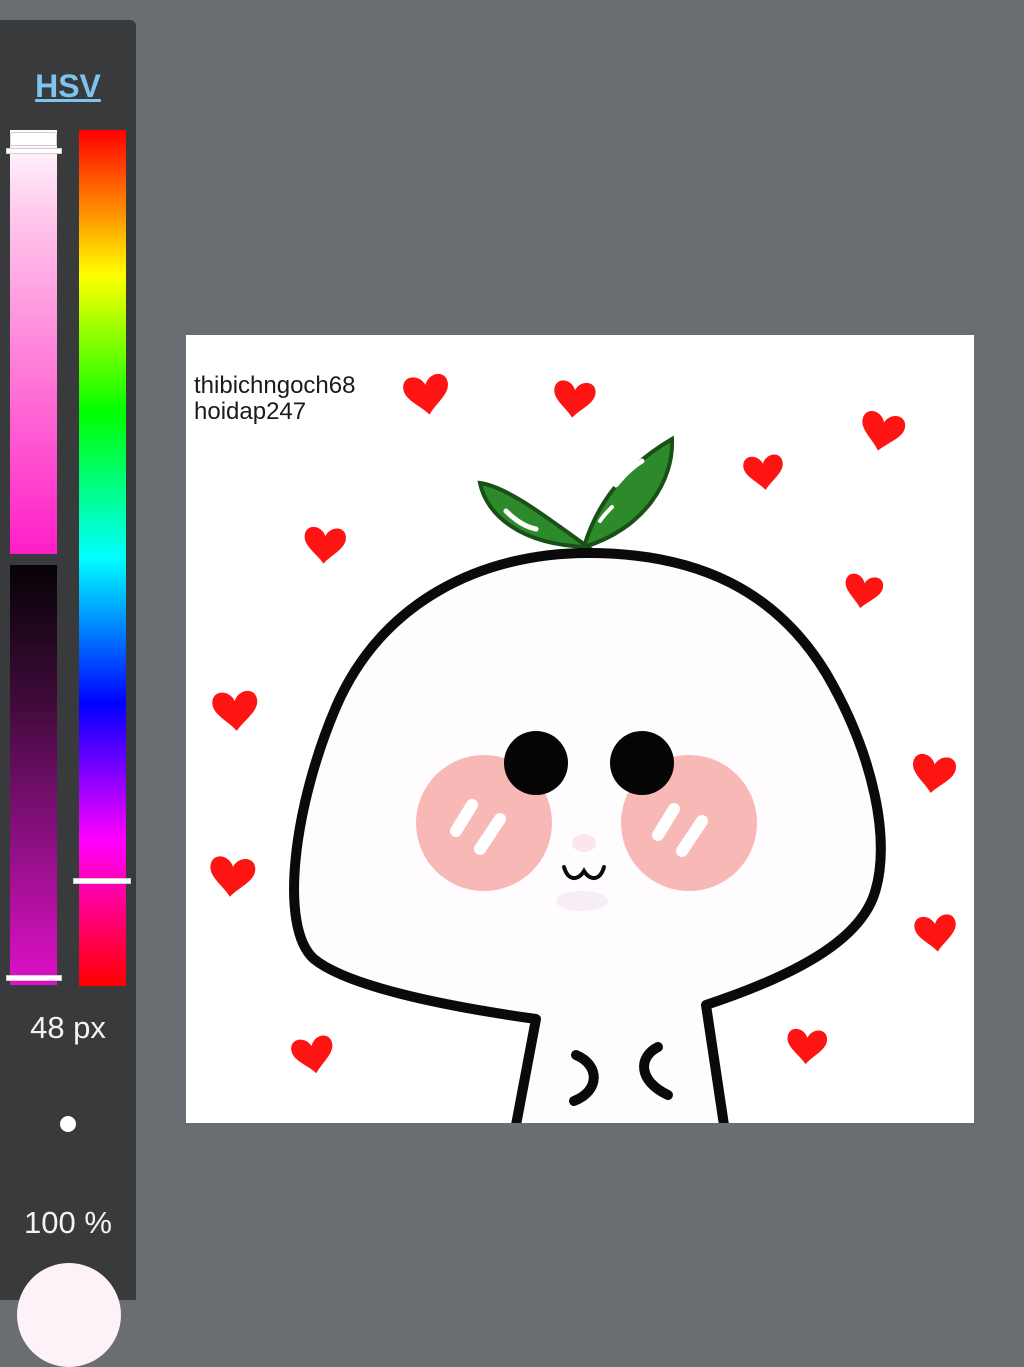 The image size is (1024, 1367). What do you see at coordinates (102, 558) in the screenshot?
I see `hue-slider` at bounding box center [102, 558].